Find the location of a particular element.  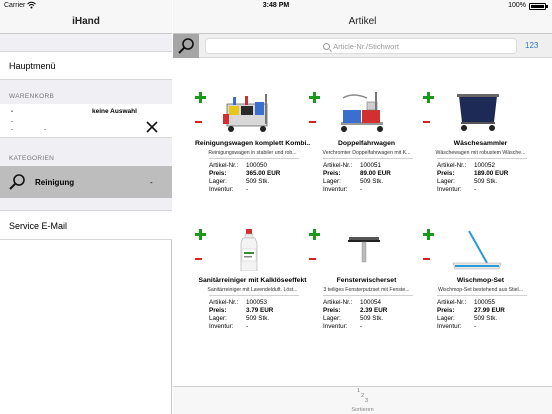

cart-summary: - keine Auswahl - - - is located at coordinates (86, 121).